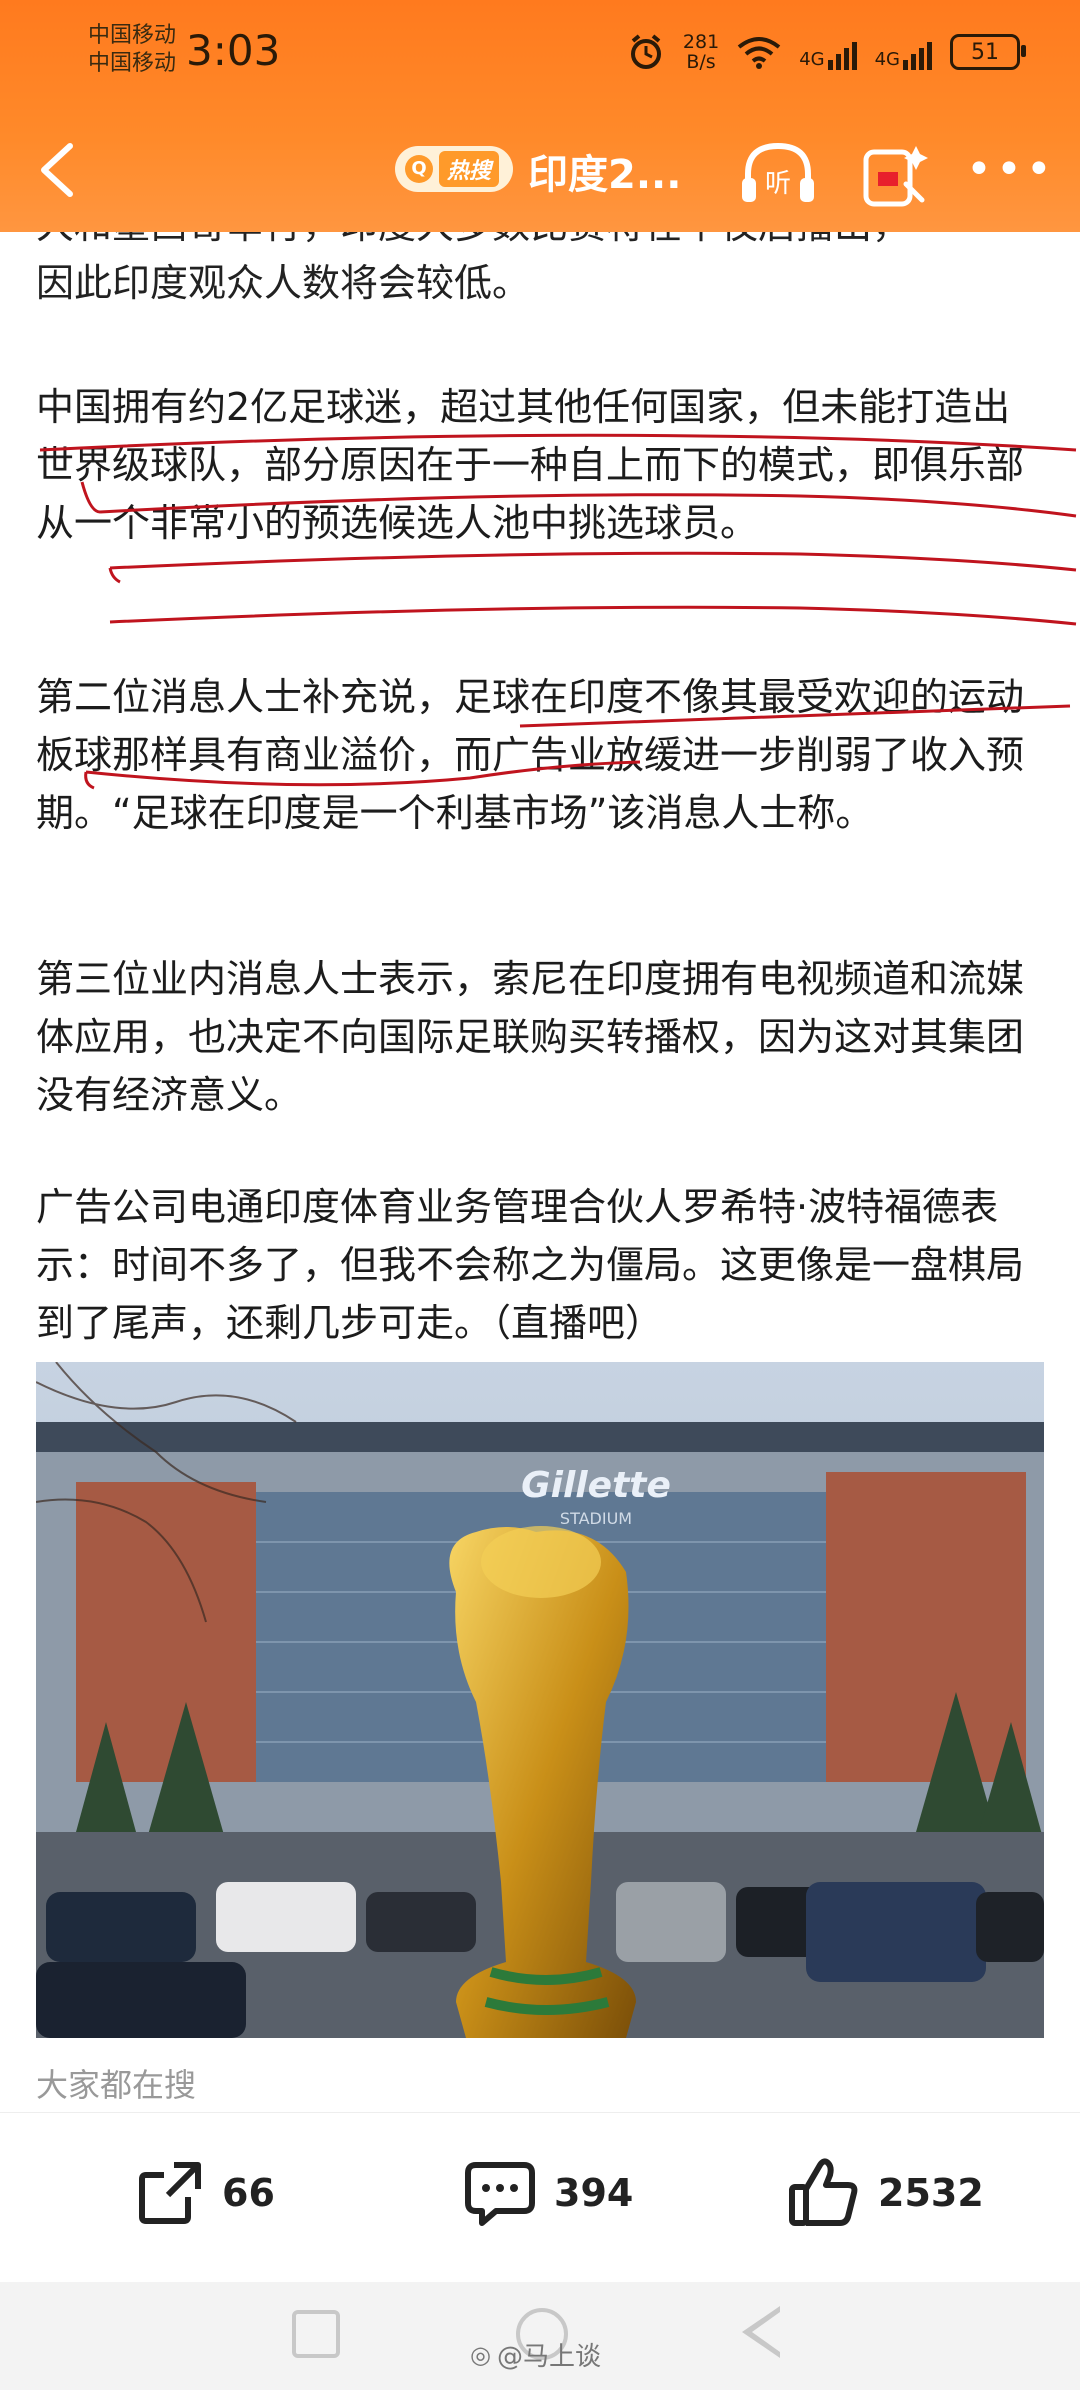  Describe the element at coordinates (931, 2193) in the screenshot. I see `like-count: 2532` at that location.